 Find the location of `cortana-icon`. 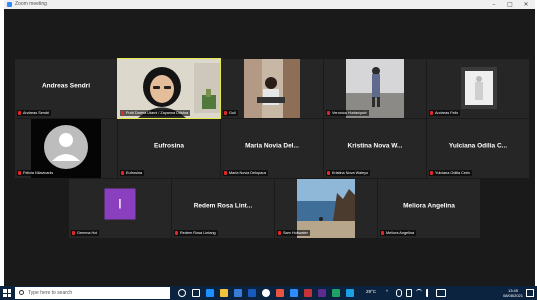

cortana-icon is located at coordinates (182, 293).